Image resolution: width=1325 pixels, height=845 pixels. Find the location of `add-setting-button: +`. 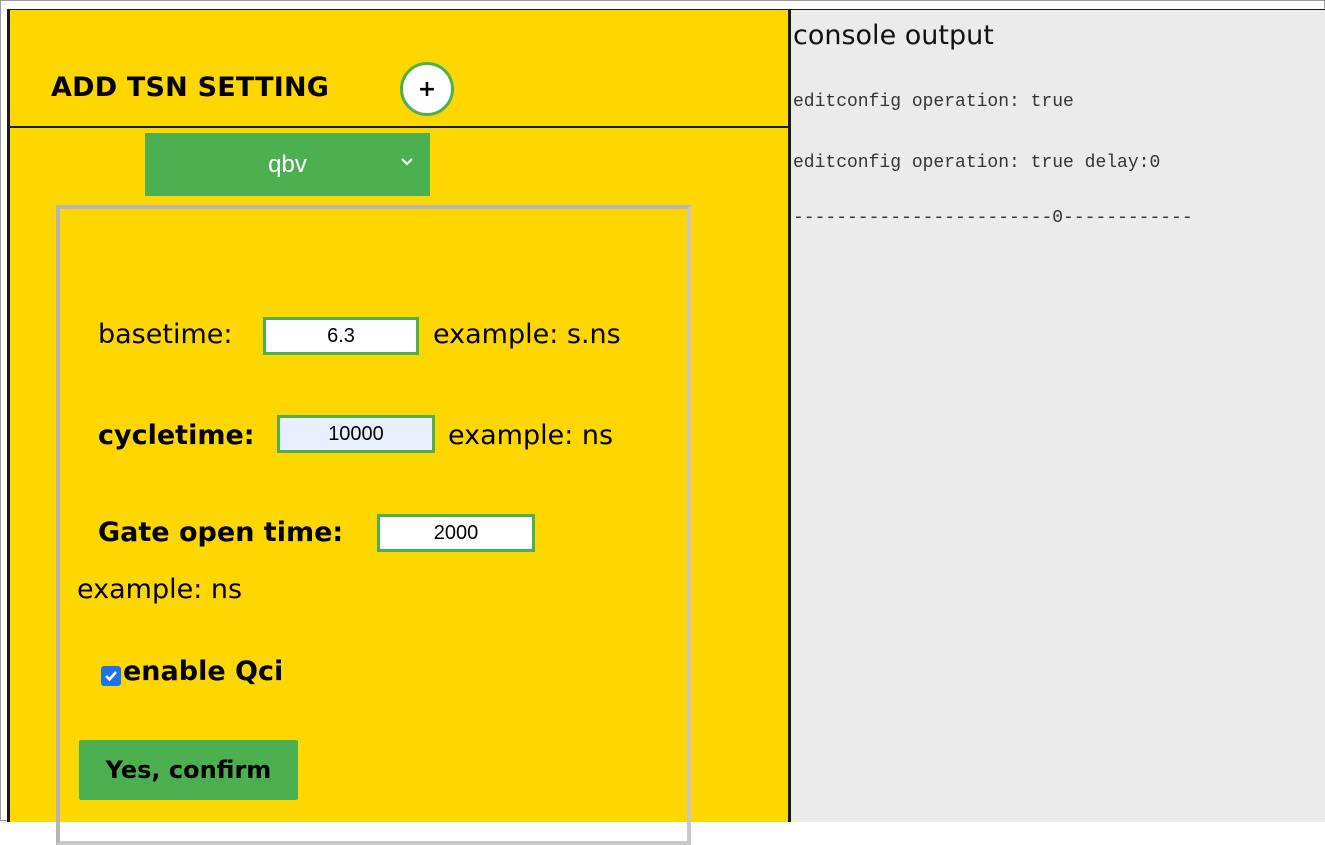

add-setting-button: + is located at coordinates (427, 89).